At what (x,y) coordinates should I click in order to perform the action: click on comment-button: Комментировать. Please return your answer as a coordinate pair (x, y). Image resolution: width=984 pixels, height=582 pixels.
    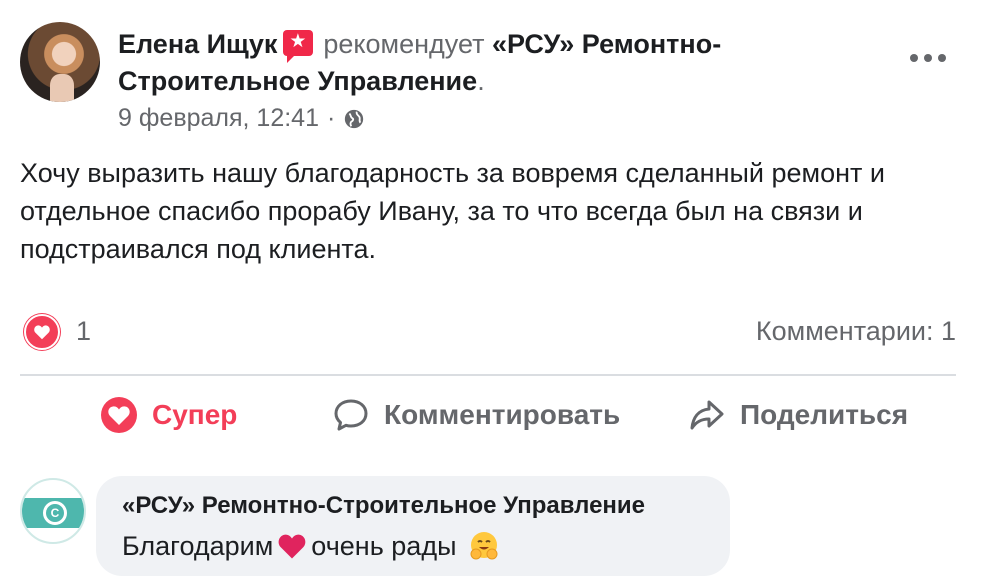
    Looking at the image, I should click on (476, 415).